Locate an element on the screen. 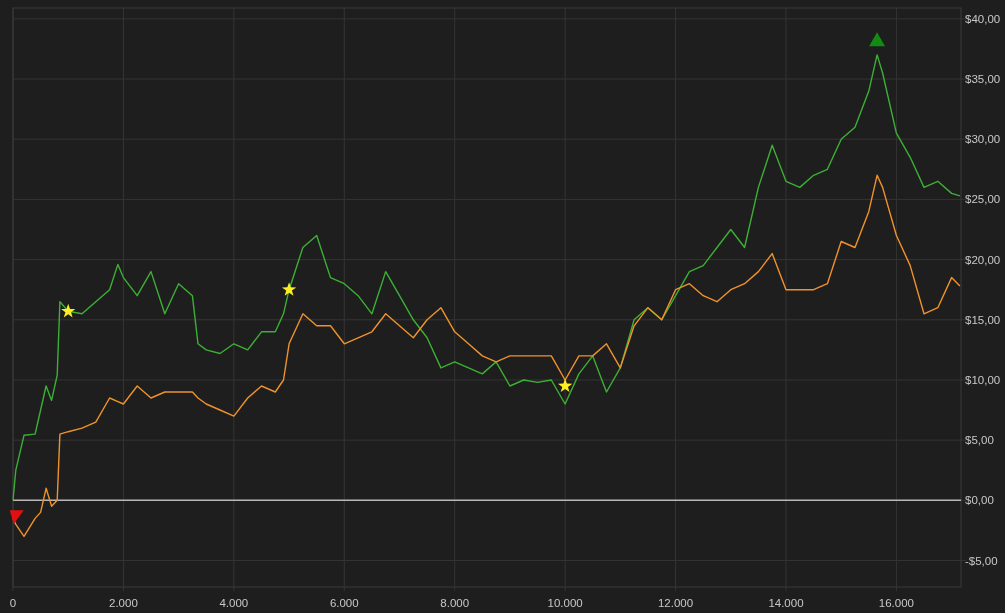  axis-label: $5,00 is located at coordinates (979, 440).